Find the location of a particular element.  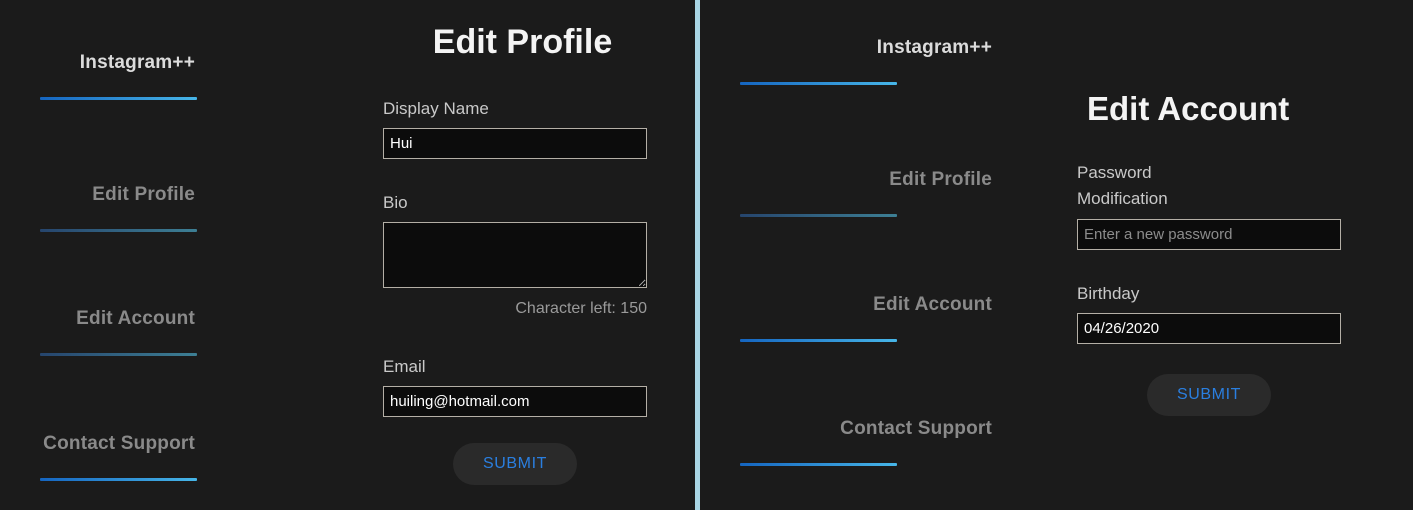

display-name-input is located at coordinates (515, 144).